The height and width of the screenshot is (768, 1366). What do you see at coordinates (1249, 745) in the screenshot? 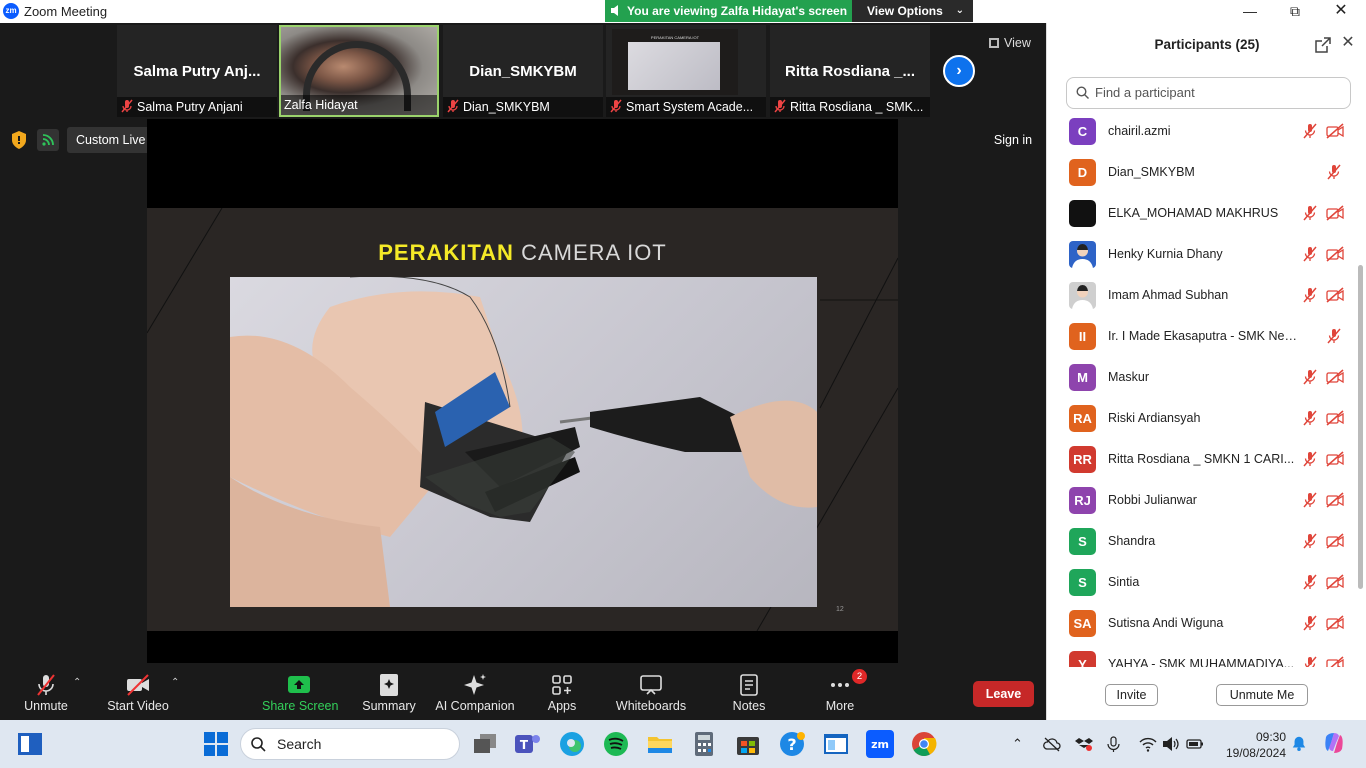
I see `system-clock: 09:30 19/08/2024` at bounding box center [1249, 745].